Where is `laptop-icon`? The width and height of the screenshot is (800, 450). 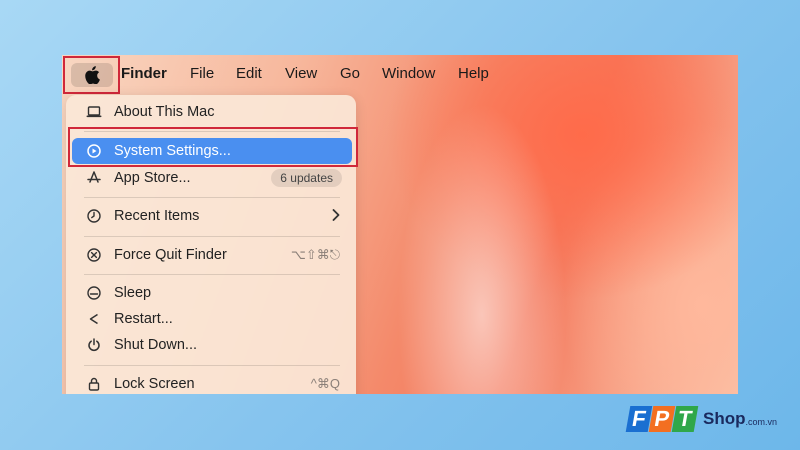
laptop-icon is located at coordinates (94, 112).